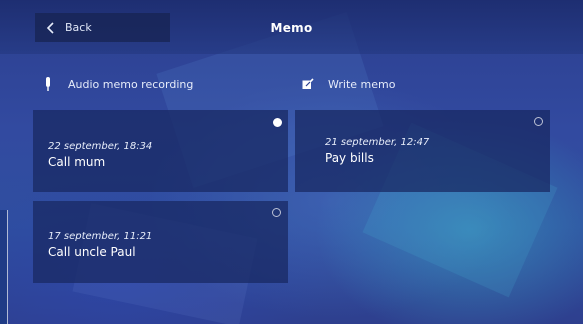 The width and height of the screenshot is (583, 324). Describe the element at coordinates (377, 142) in the screenshot. I see `memo-date: 21 september, 12:47` at that location.